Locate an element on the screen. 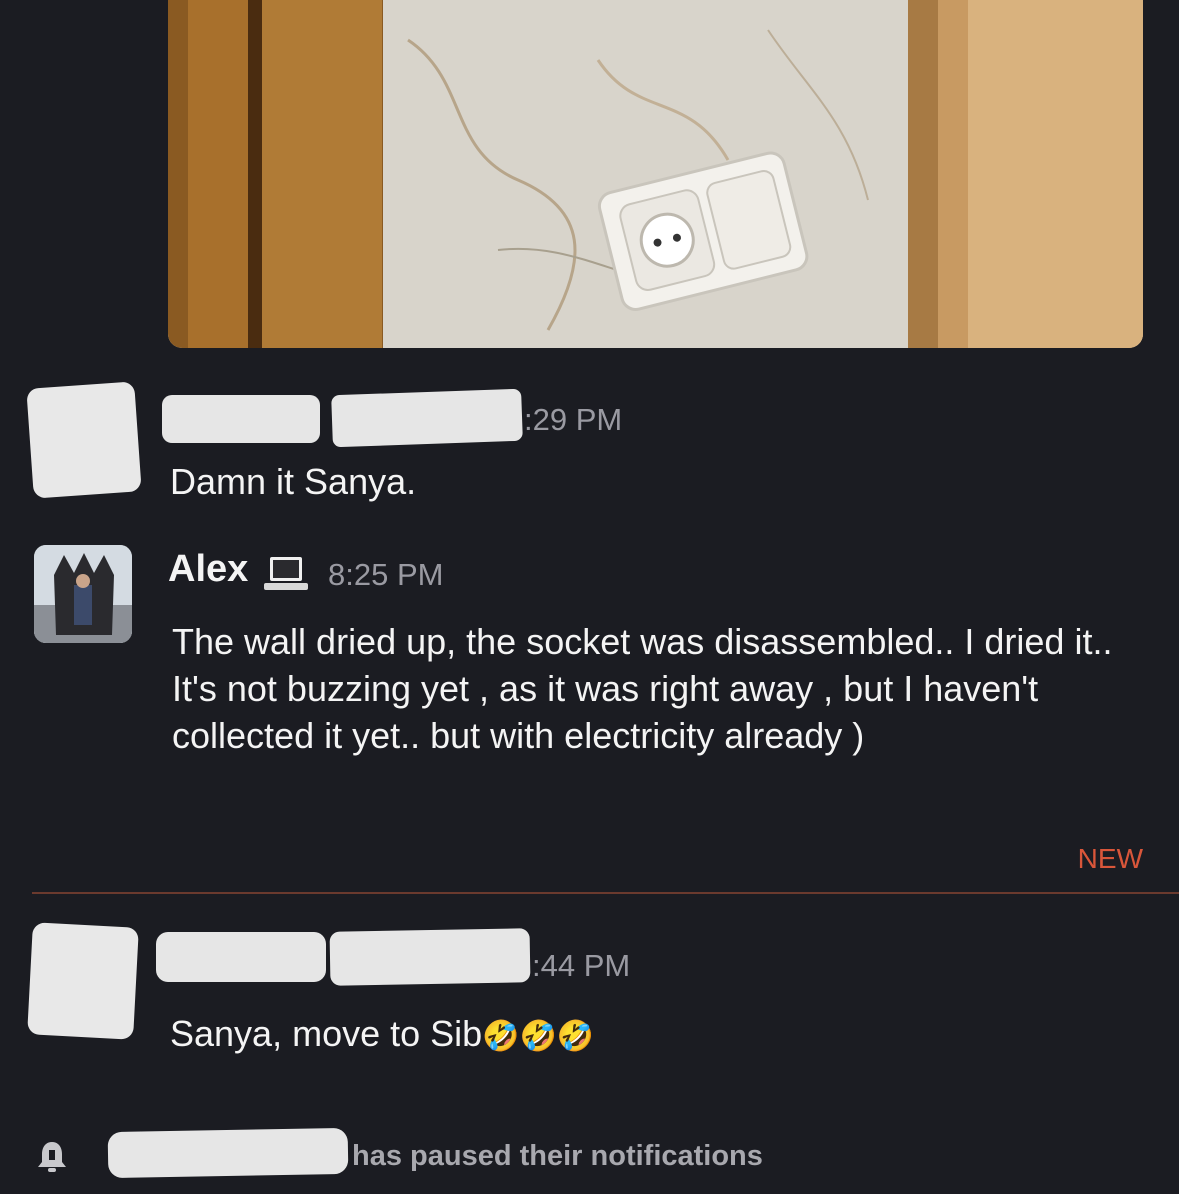 The image size is (1179, 1194). message-timestamp: :29 PM is located at coordinates (573, 419).